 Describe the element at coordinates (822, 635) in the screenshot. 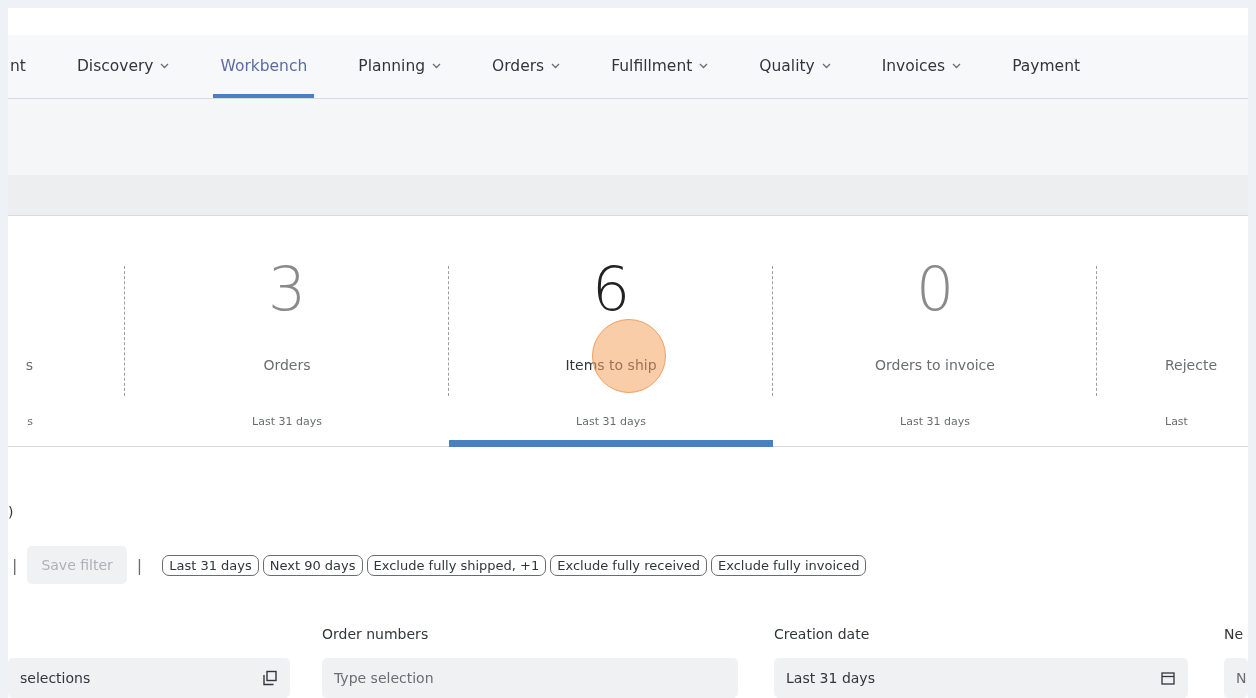

I see `field-label: Creation date` at that location.